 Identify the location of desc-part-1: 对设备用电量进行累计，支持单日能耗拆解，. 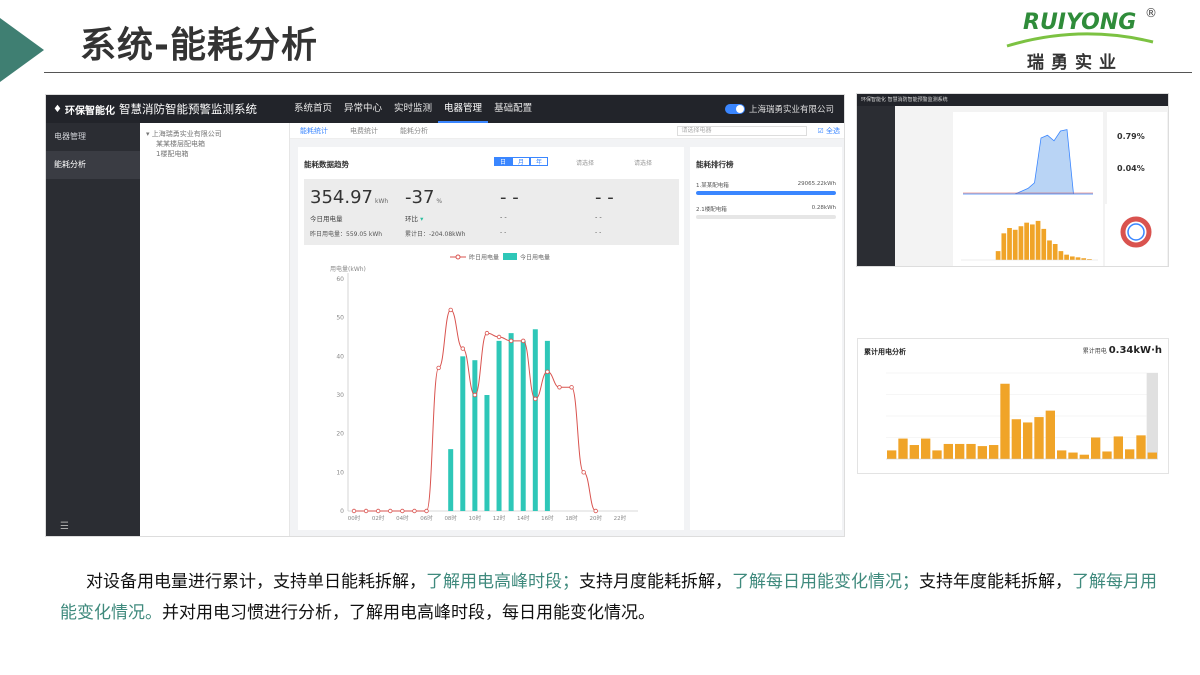
(256, 582).